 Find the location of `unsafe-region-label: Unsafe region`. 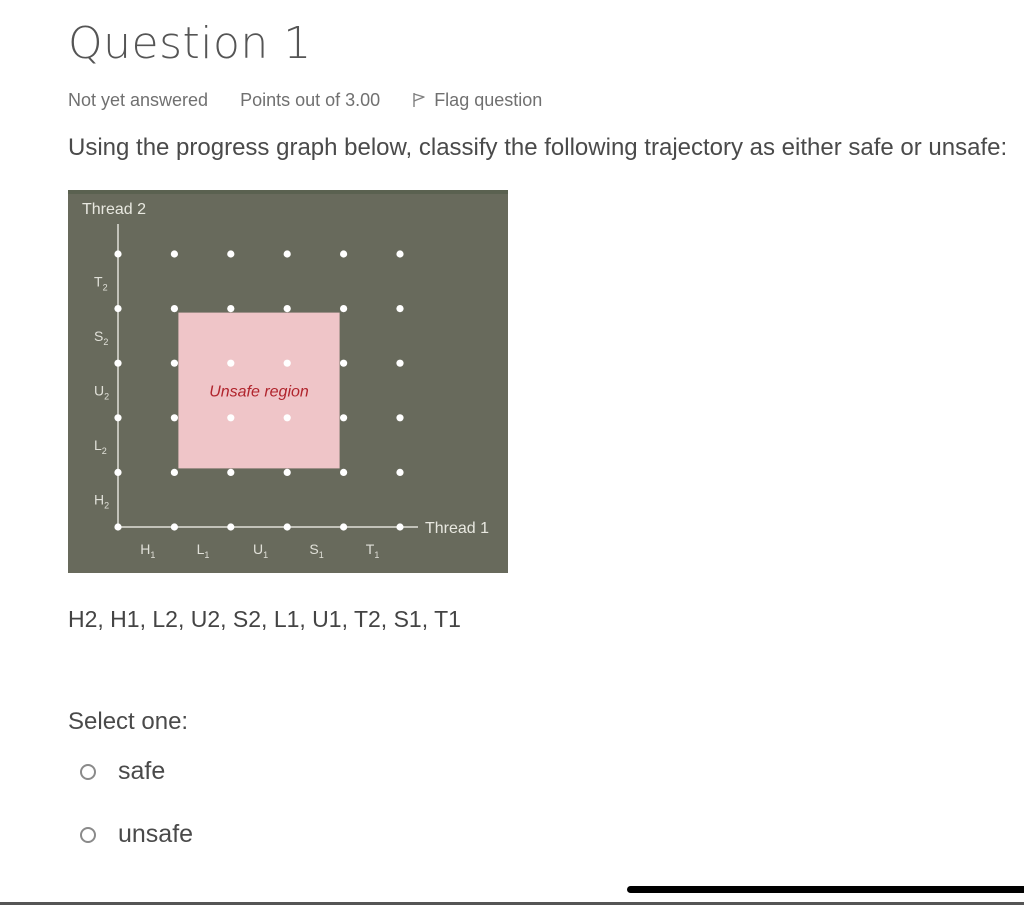

unsafe-region-label: Unsafe region is located at coordinates (259, 392).